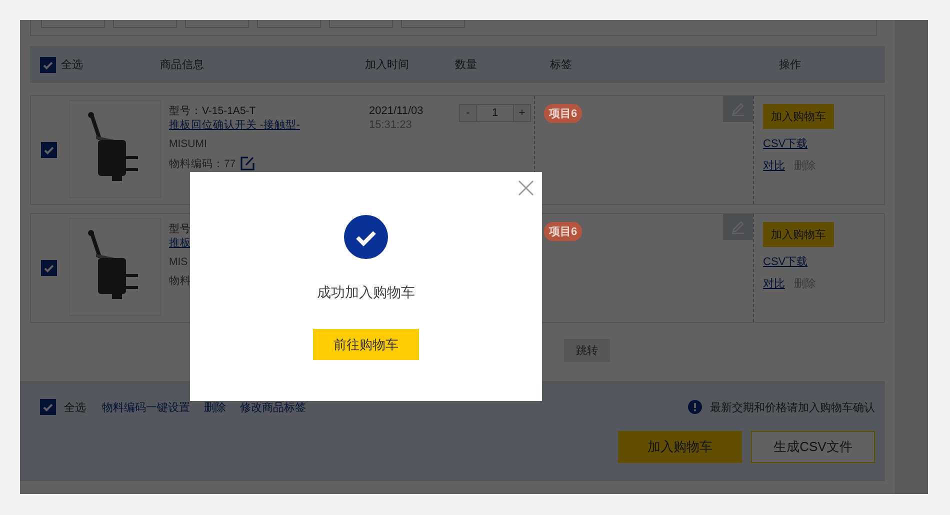 Image resolution: width=950 pixels, height=515 pixels. What do you see at coordinates (247, 163) in the screenshot?
I see `edit-icon` at bounding box center [247, 163].